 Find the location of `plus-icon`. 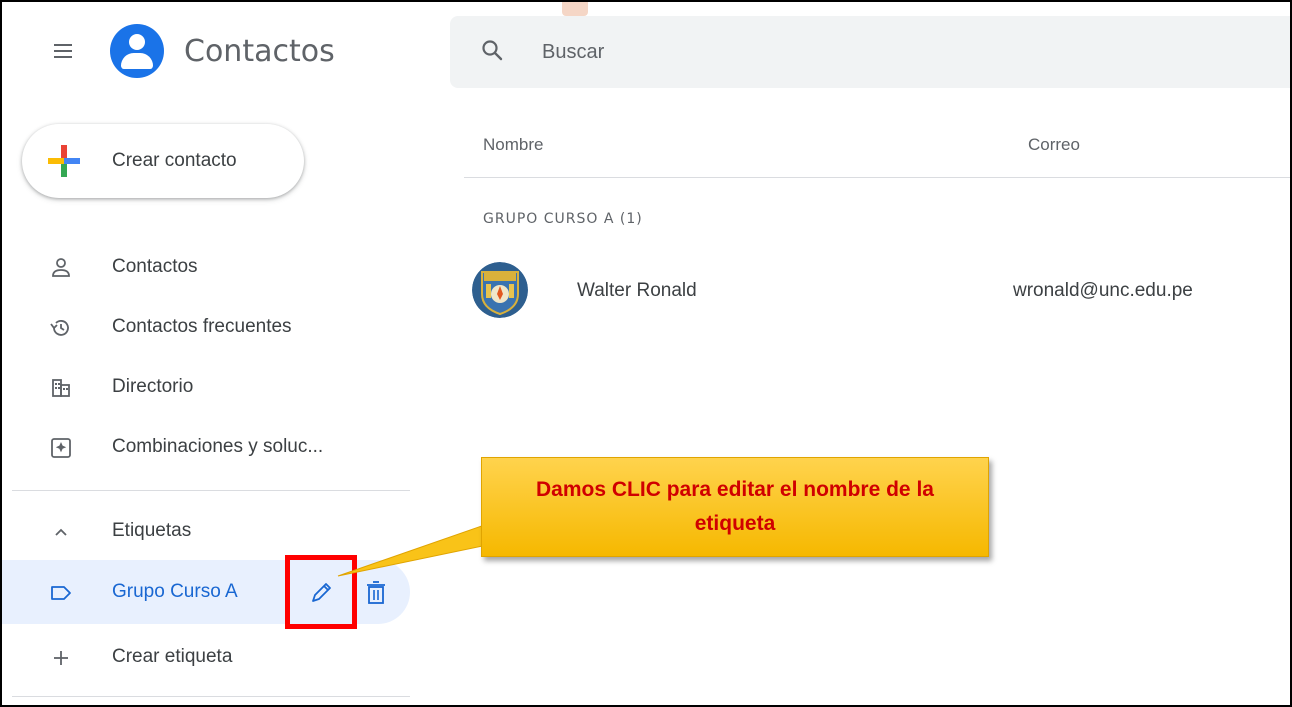

plus-icon is located at coordinates (61, 658).